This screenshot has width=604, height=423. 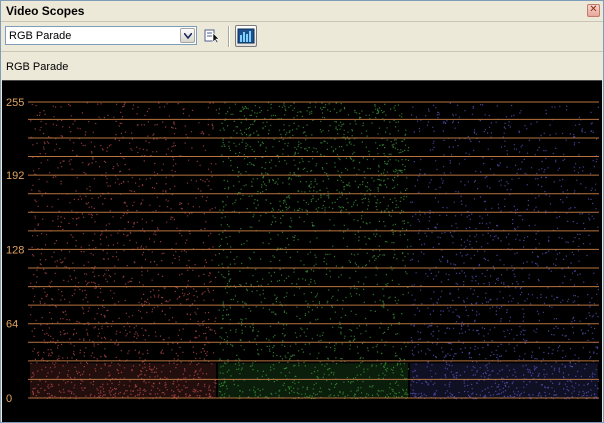 What do you see at coordinates (123, 380) in the screenshot?
I see `red-shadow-band` at bounding box center [123, 380].